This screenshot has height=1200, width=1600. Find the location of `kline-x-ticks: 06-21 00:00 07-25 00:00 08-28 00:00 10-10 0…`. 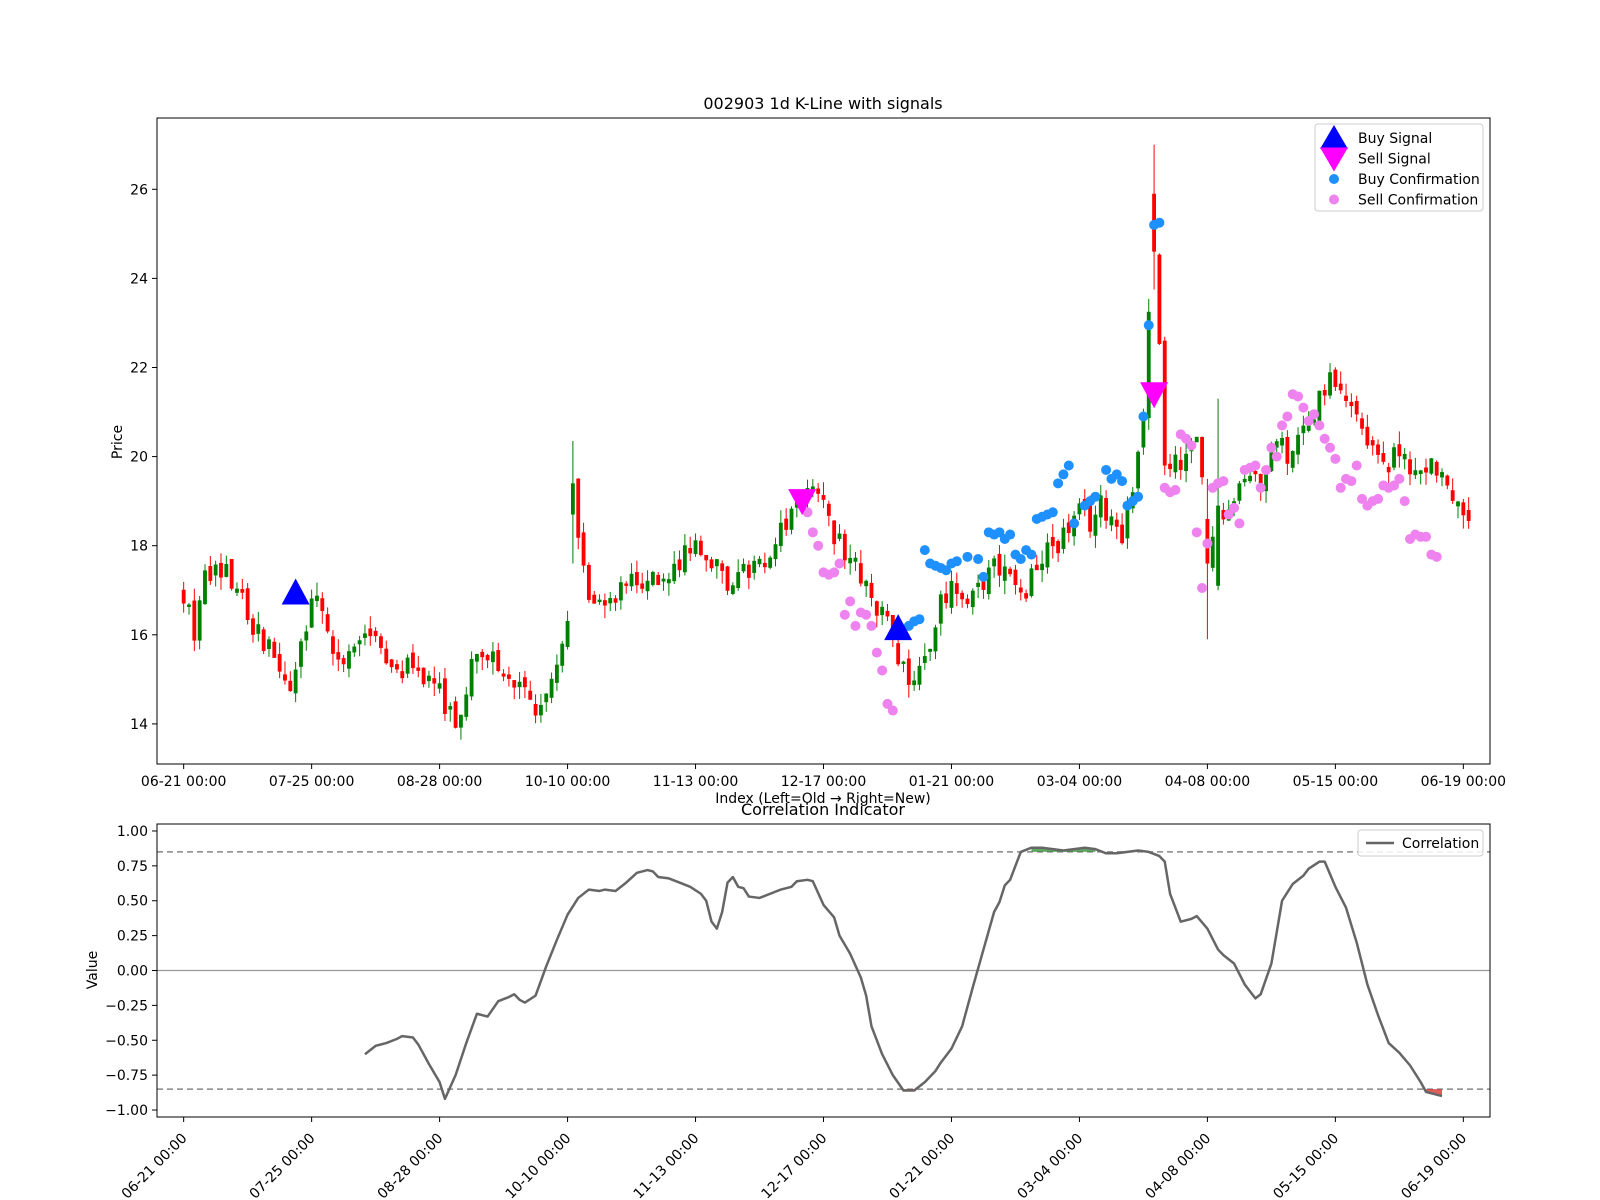

kline-x-ticks: 06-21 00:00 07-25 00:00 08-28 00:00 10-10 0… is located at coordinates (823, 777).